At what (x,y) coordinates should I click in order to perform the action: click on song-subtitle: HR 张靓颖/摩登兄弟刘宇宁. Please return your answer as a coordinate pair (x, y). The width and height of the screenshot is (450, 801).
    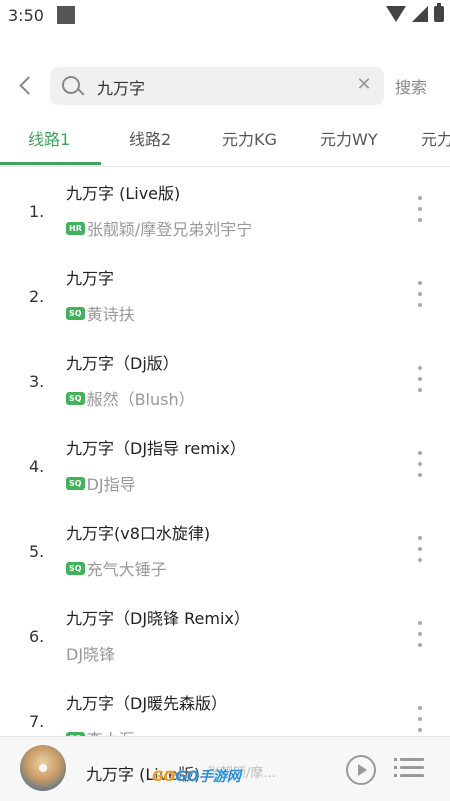
    Looking at the image, I should click on (159, 228).